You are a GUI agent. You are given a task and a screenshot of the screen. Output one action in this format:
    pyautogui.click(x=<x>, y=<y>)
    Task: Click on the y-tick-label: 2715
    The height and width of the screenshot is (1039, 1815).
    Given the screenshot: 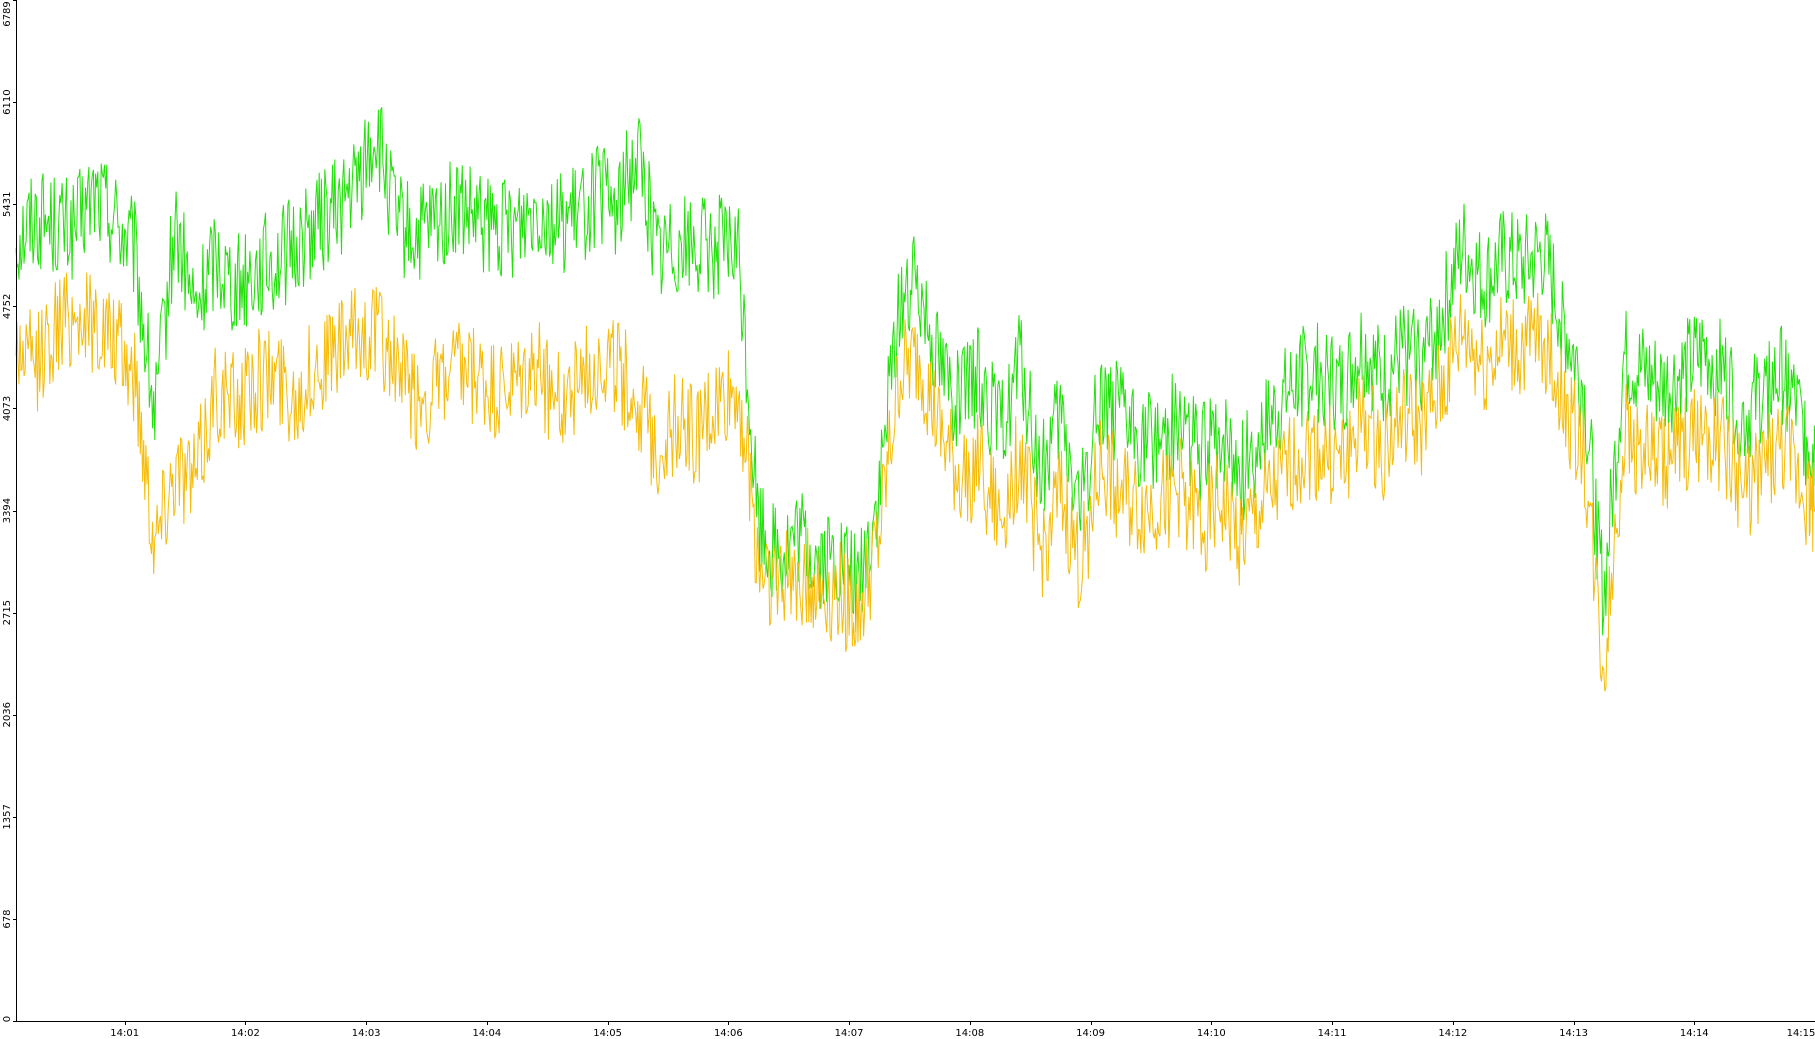 What is the action you would take?
    pyautogui.click(x=7, y=612)
    